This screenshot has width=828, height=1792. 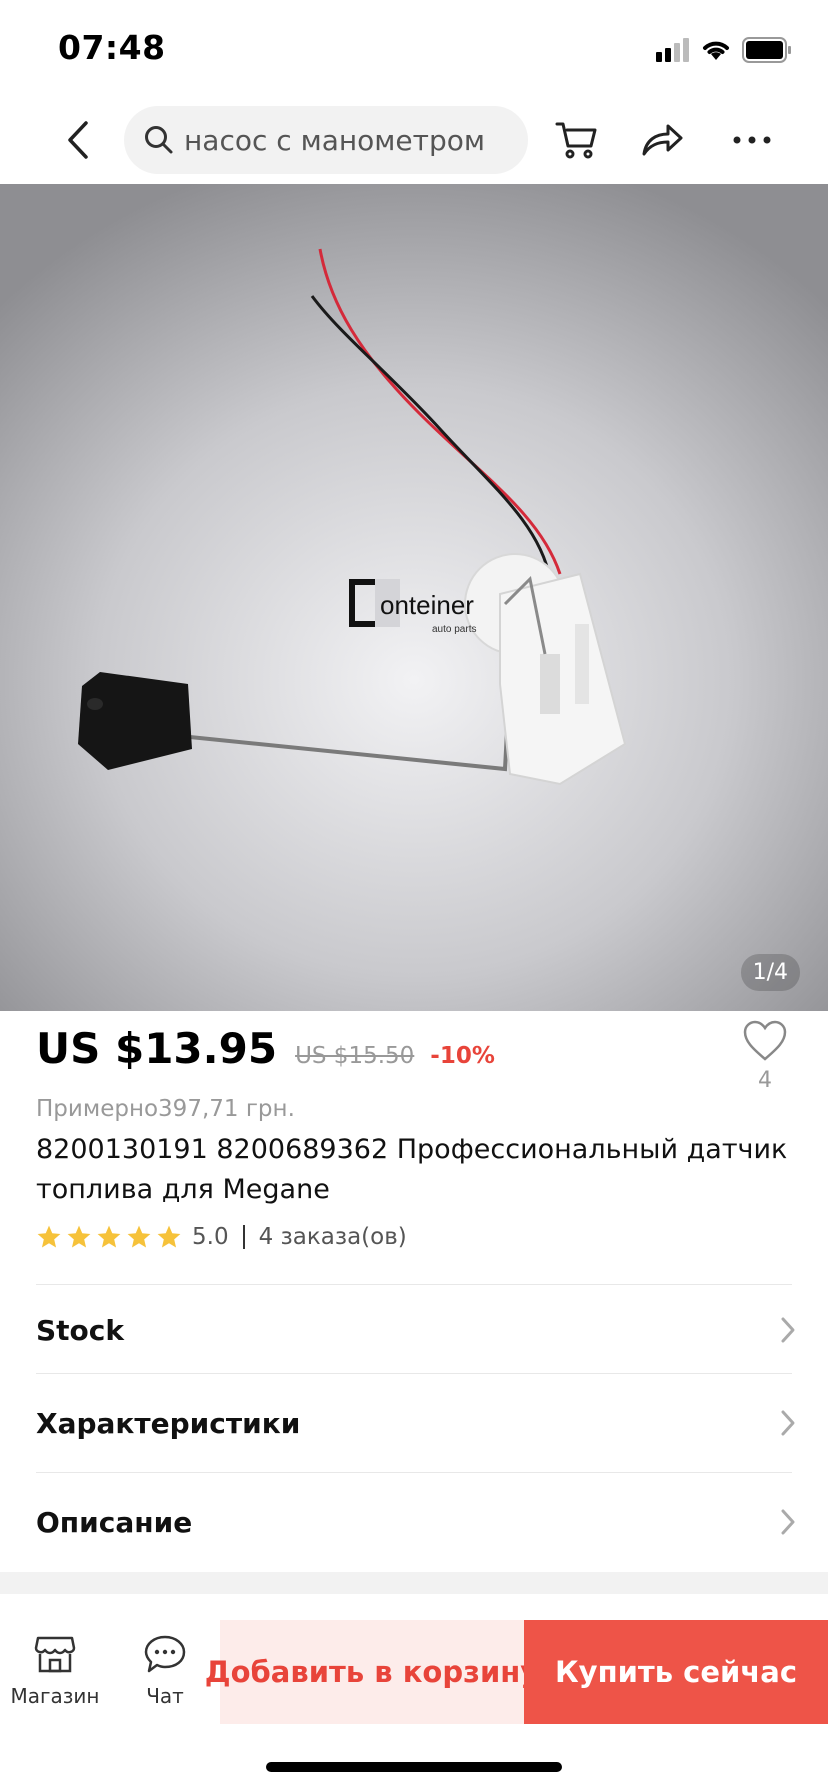 What do you see at coordinates (55, 1696) in the screenshot?
I see `store-label: Магазин` at bounding box center [55, 1696].